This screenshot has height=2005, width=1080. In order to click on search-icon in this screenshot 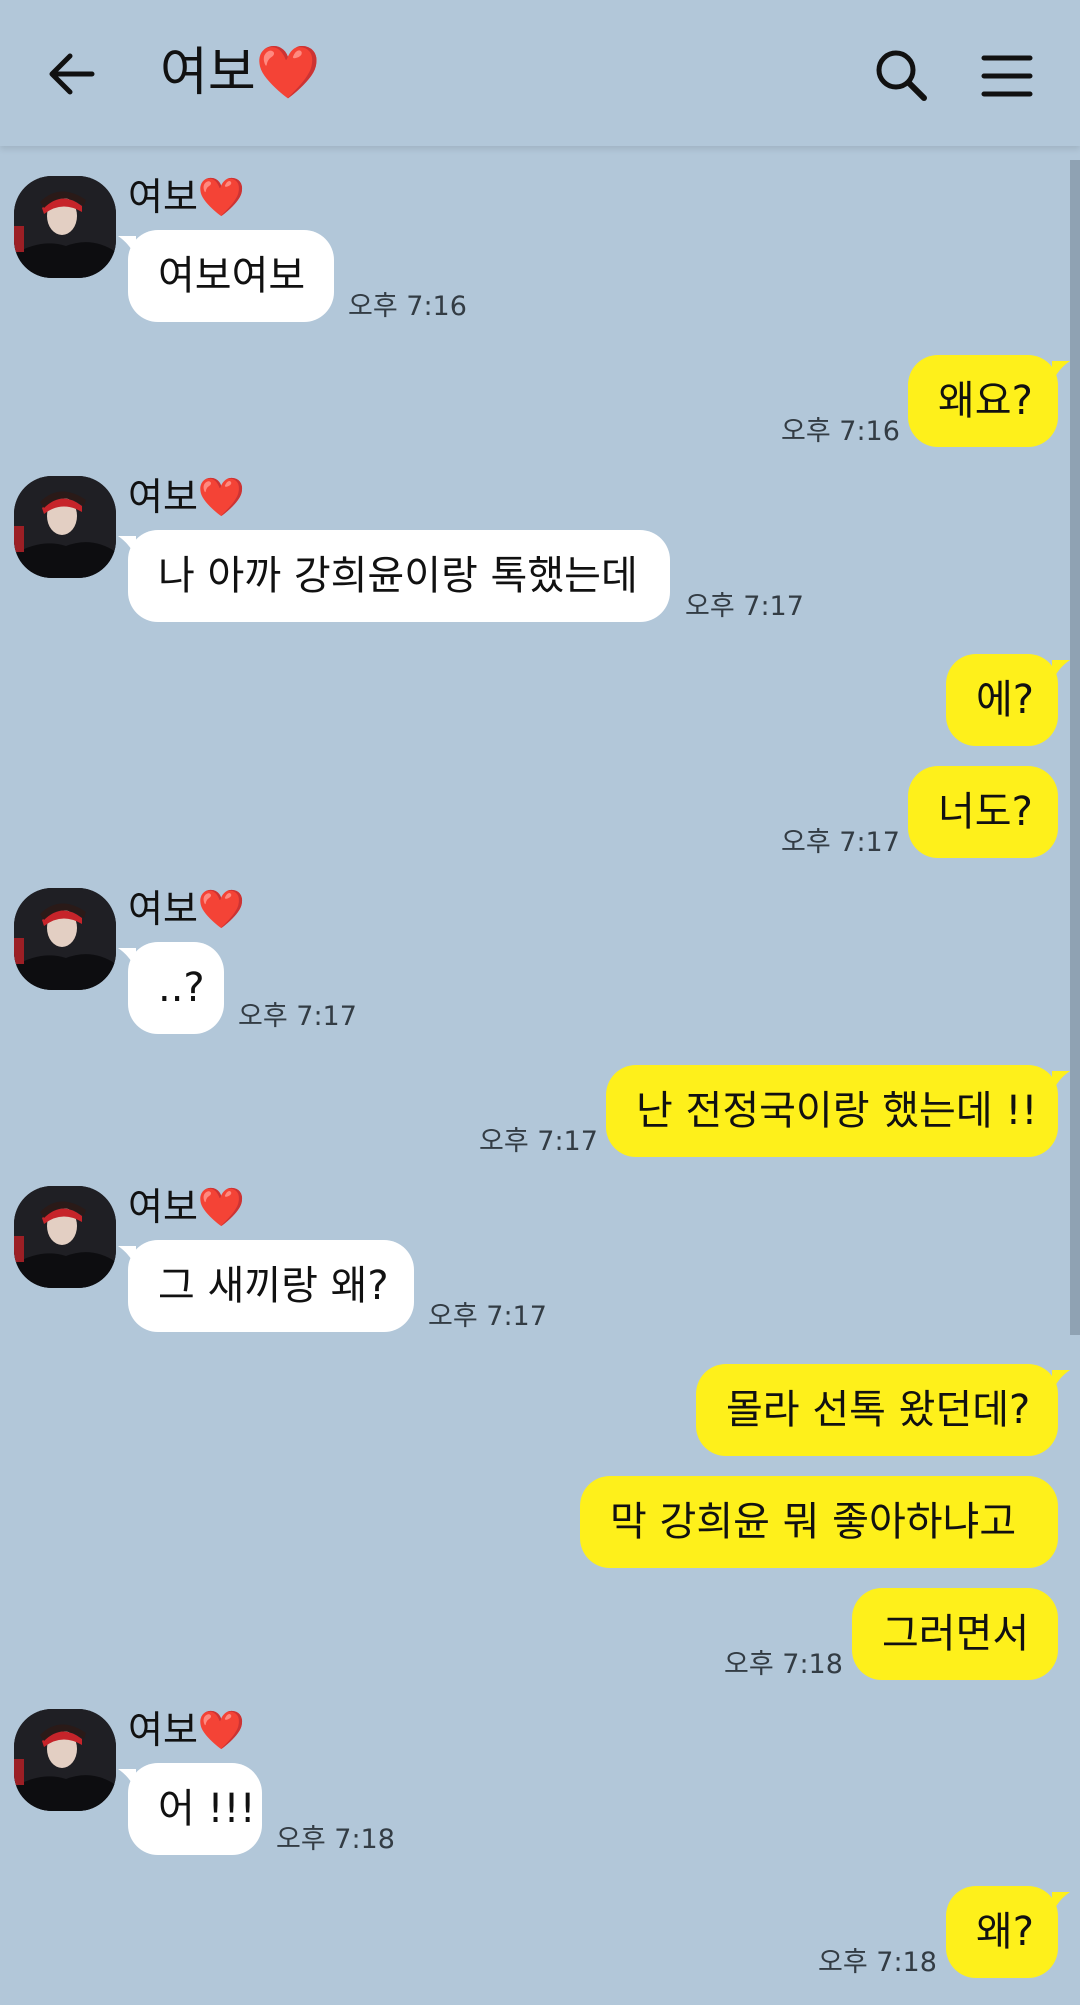, I will do `click(902, 76)`.